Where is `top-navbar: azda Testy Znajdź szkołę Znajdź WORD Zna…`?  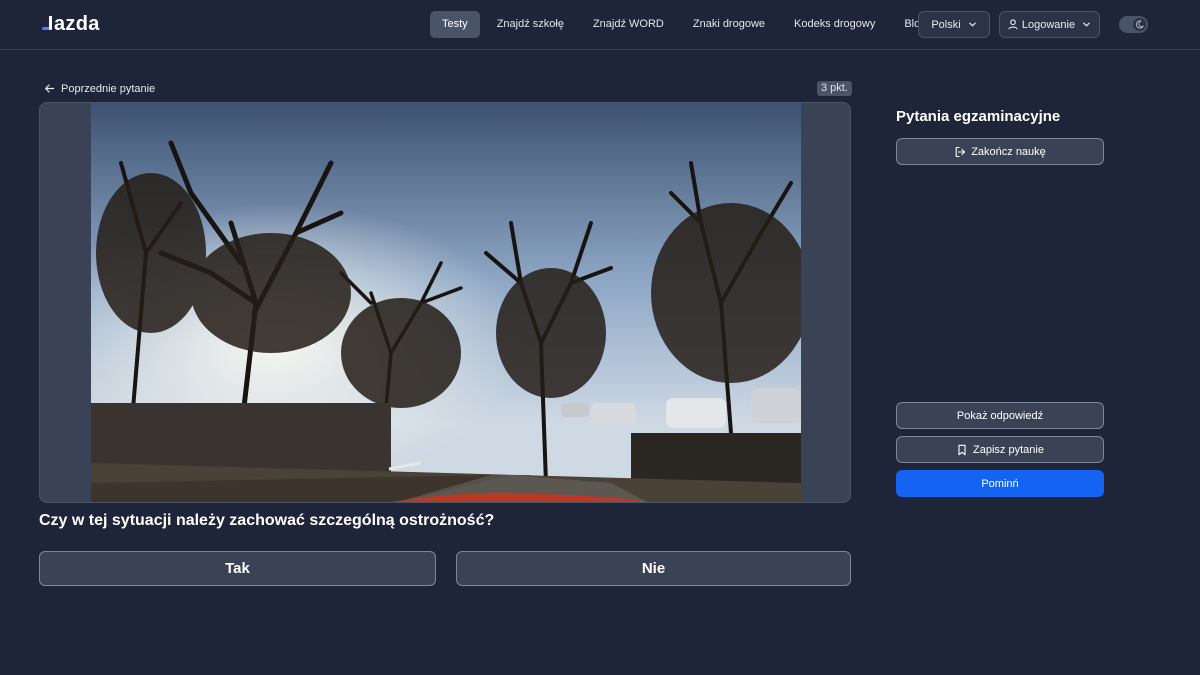 top-navbar: azda Testy Znajdź szkołę Znajdź WORD Zna… is located at coordinates (600, 25).